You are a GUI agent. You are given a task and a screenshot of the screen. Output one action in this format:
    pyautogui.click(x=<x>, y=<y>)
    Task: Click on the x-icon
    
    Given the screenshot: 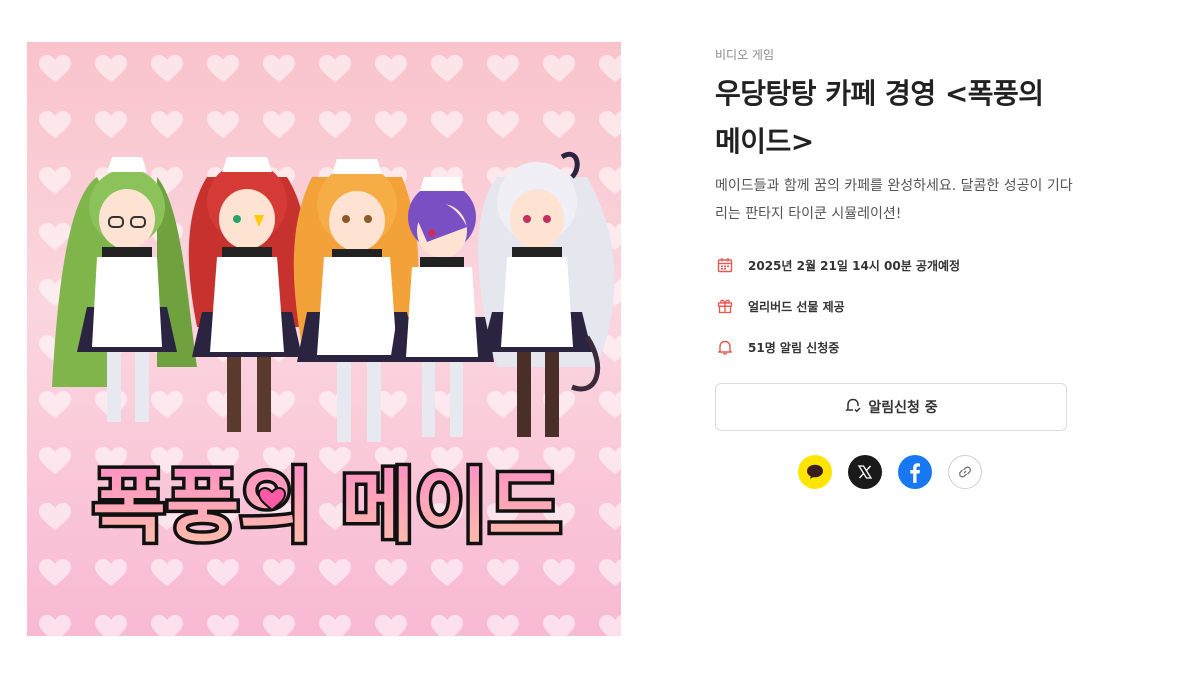 What is the action you would take?
    pyautogui.click(x=865, y=472)
    